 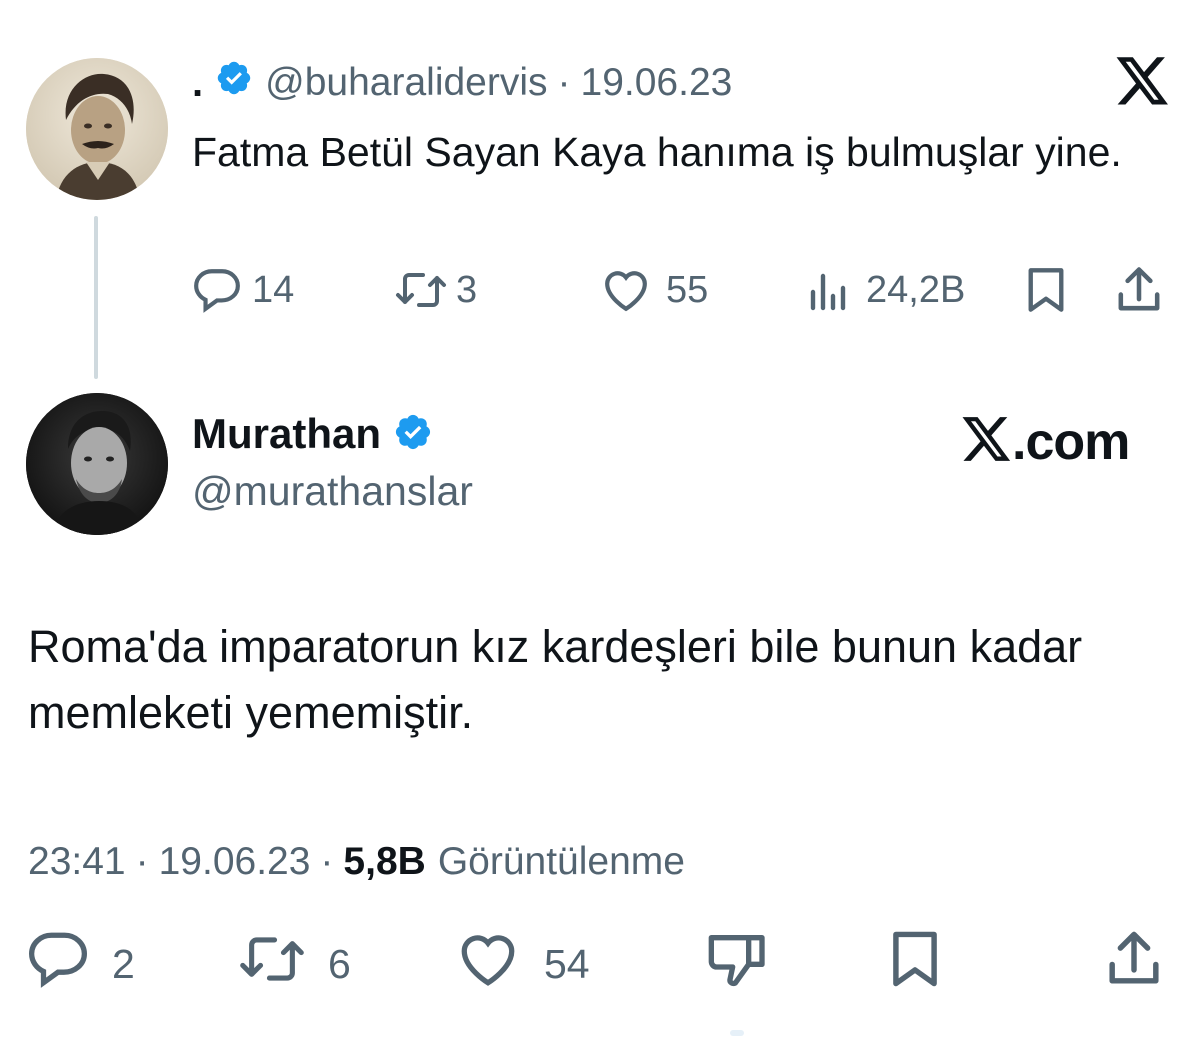 What do you see at coordinates (737, 1033) in the screenshot?
I see `scroll-indicator` at bounding box center [737, 1033].